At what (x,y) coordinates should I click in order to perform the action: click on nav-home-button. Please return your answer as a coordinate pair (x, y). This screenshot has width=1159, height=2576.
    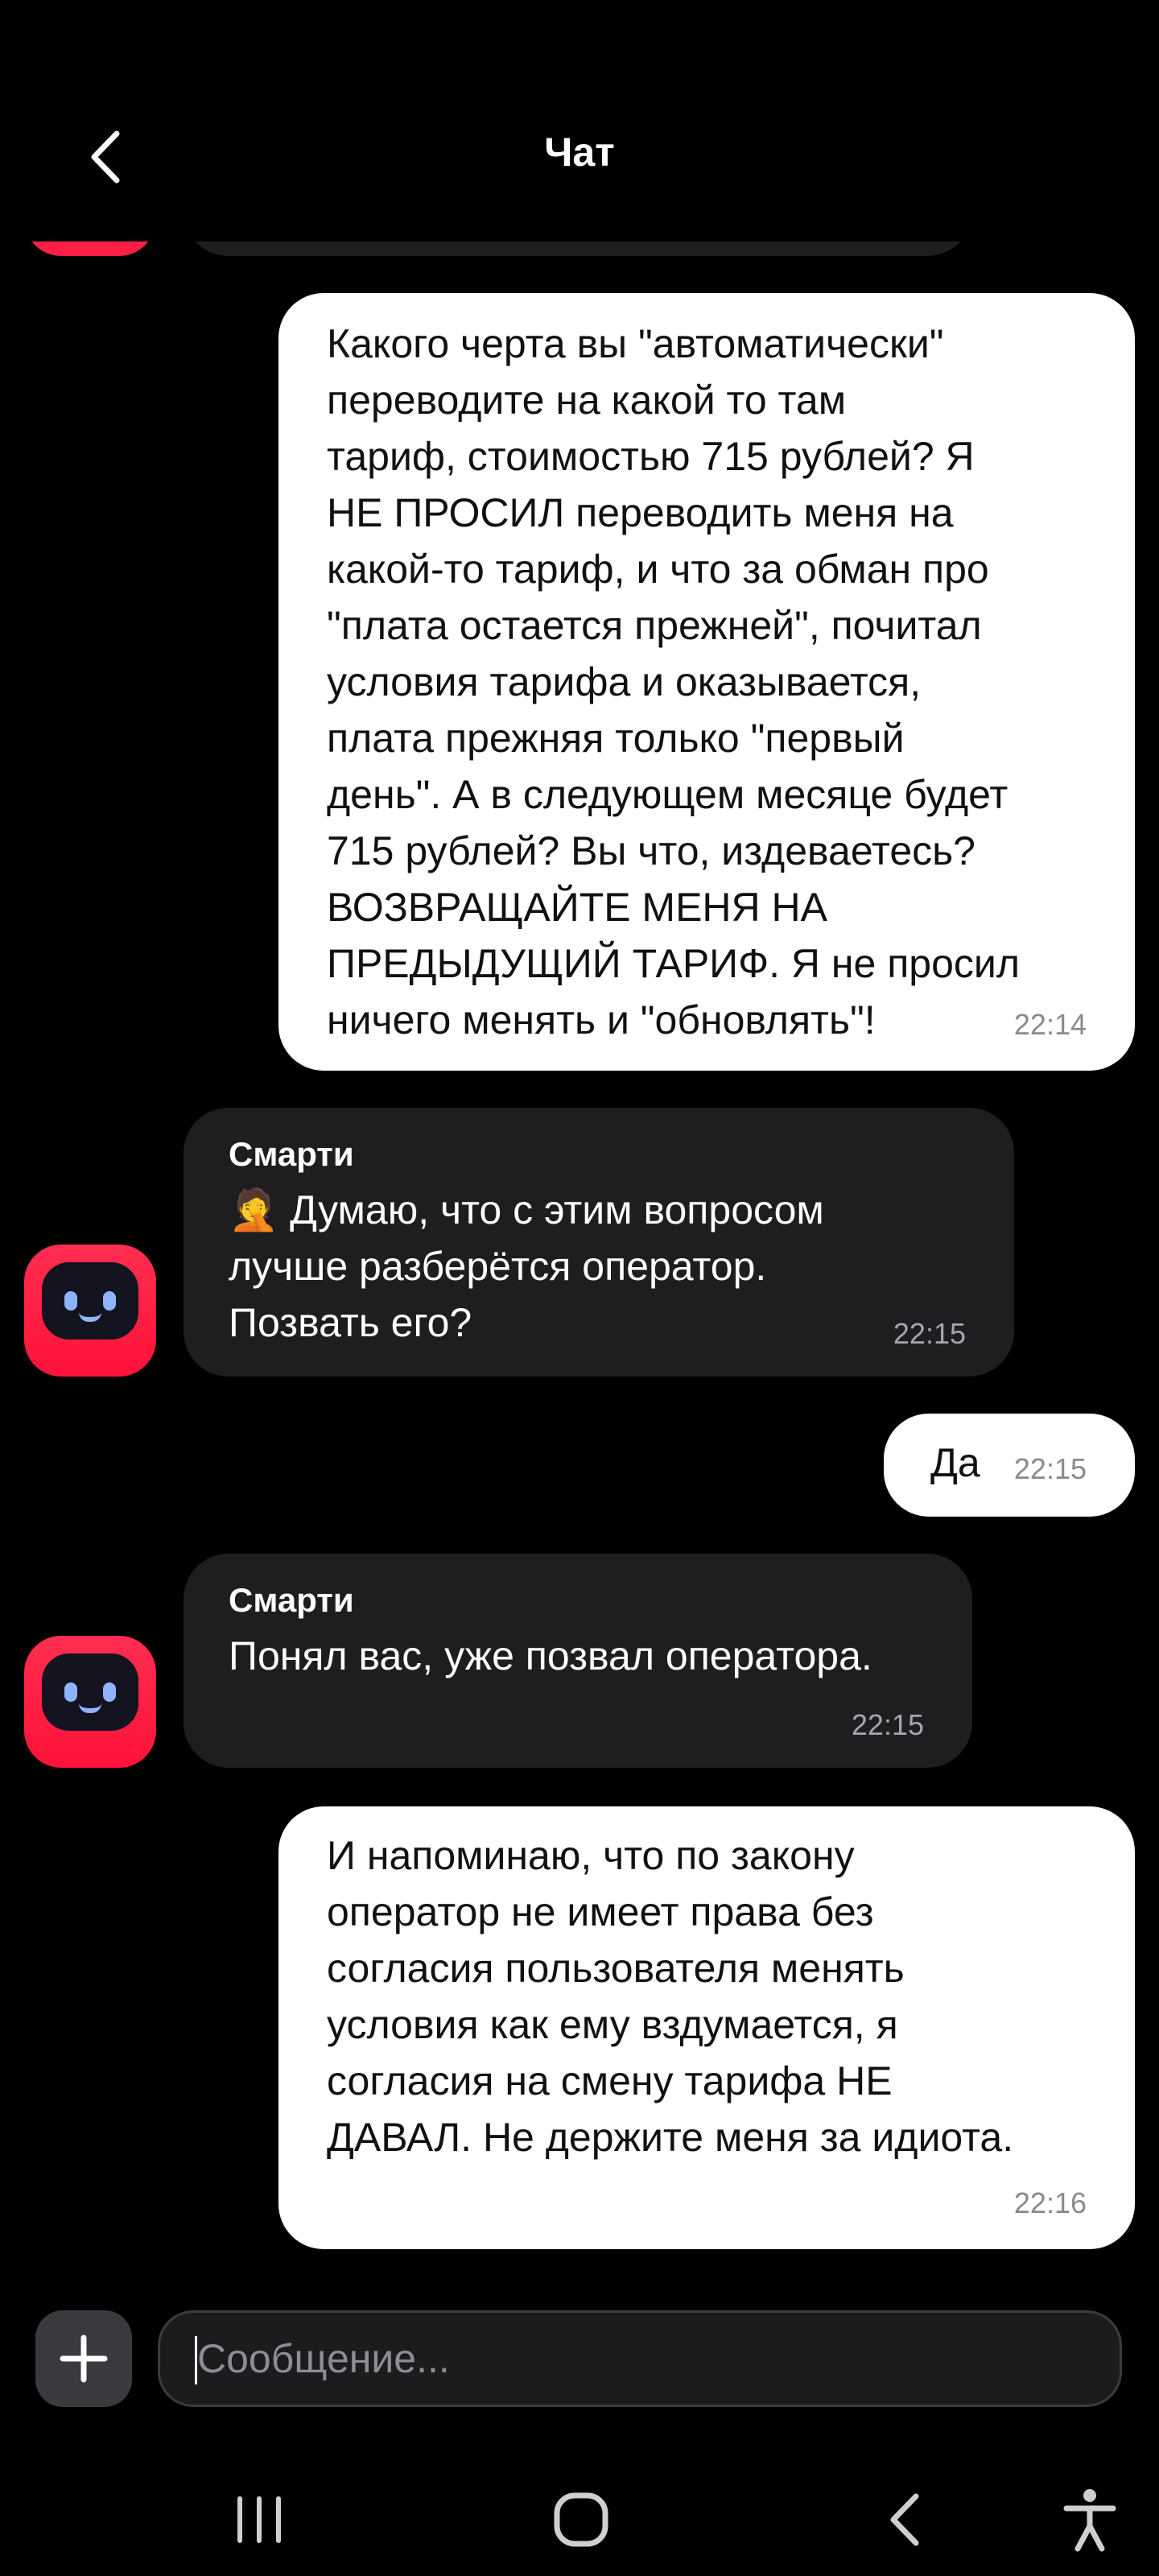
    Looking at the image, I should click on (581, 2519).